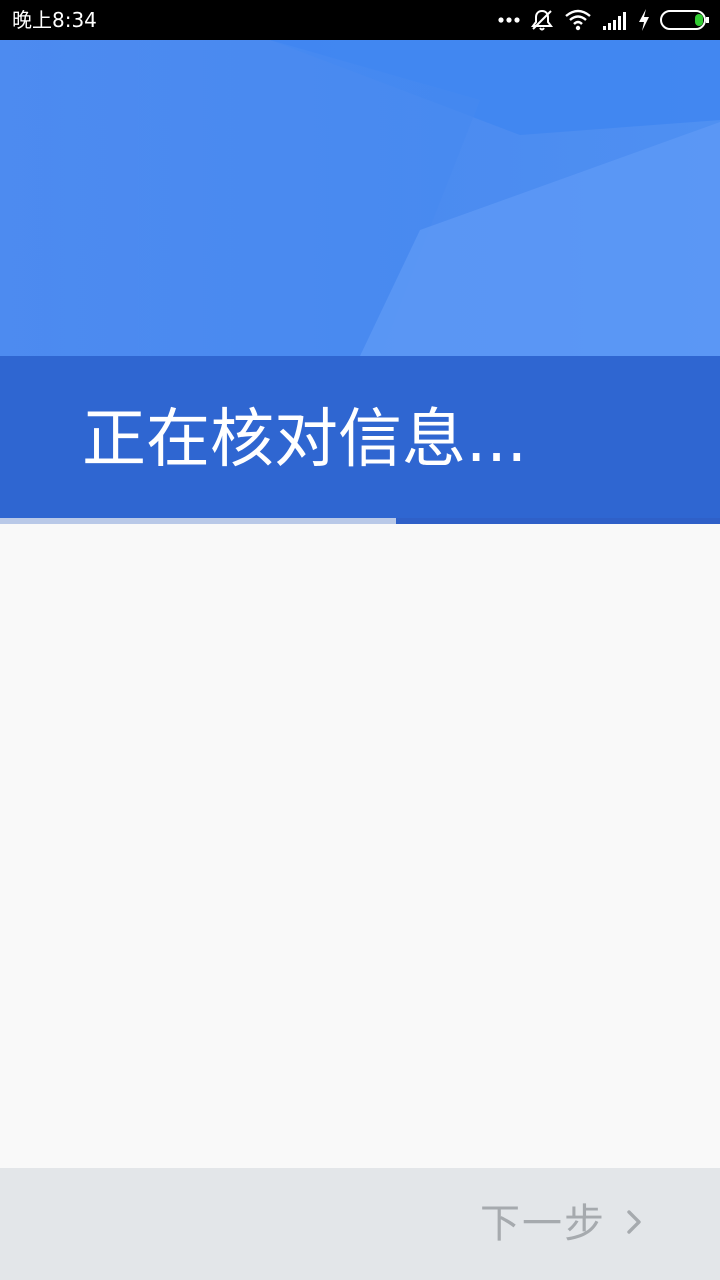 This screenshot has width=720, height=1280. Describe the element at coordinates (634, 1224) in the screenshot. I see `chevron-right-icon` at that location.